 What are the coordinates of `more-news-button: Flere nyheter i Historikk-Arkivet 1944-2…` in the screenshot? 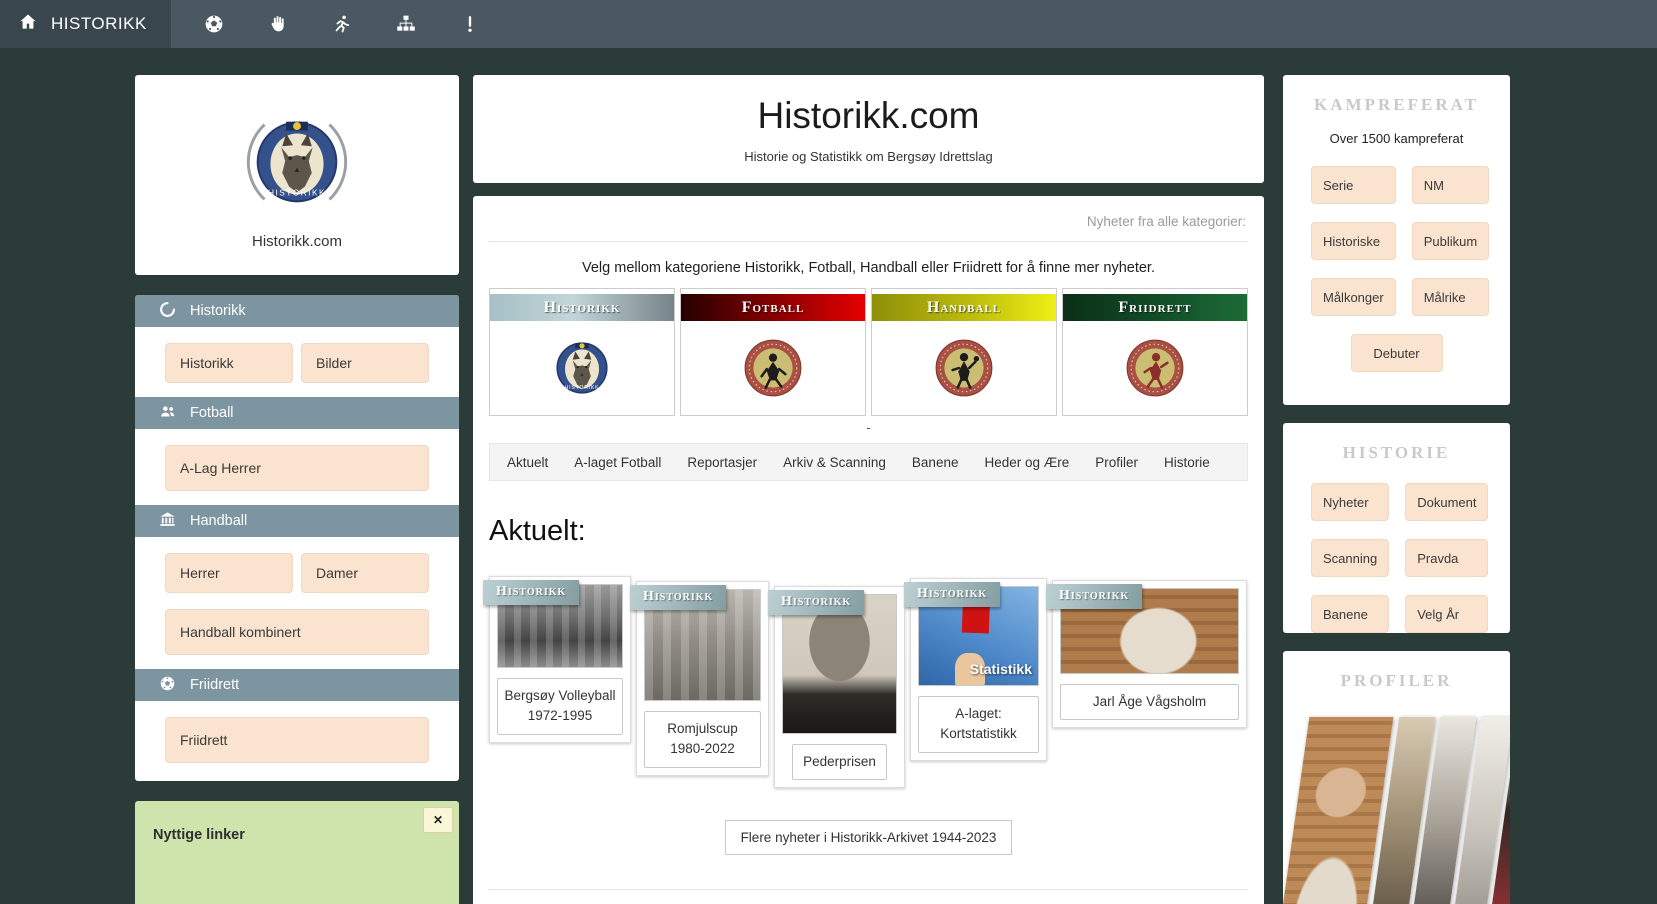 It's located at (868, 838).